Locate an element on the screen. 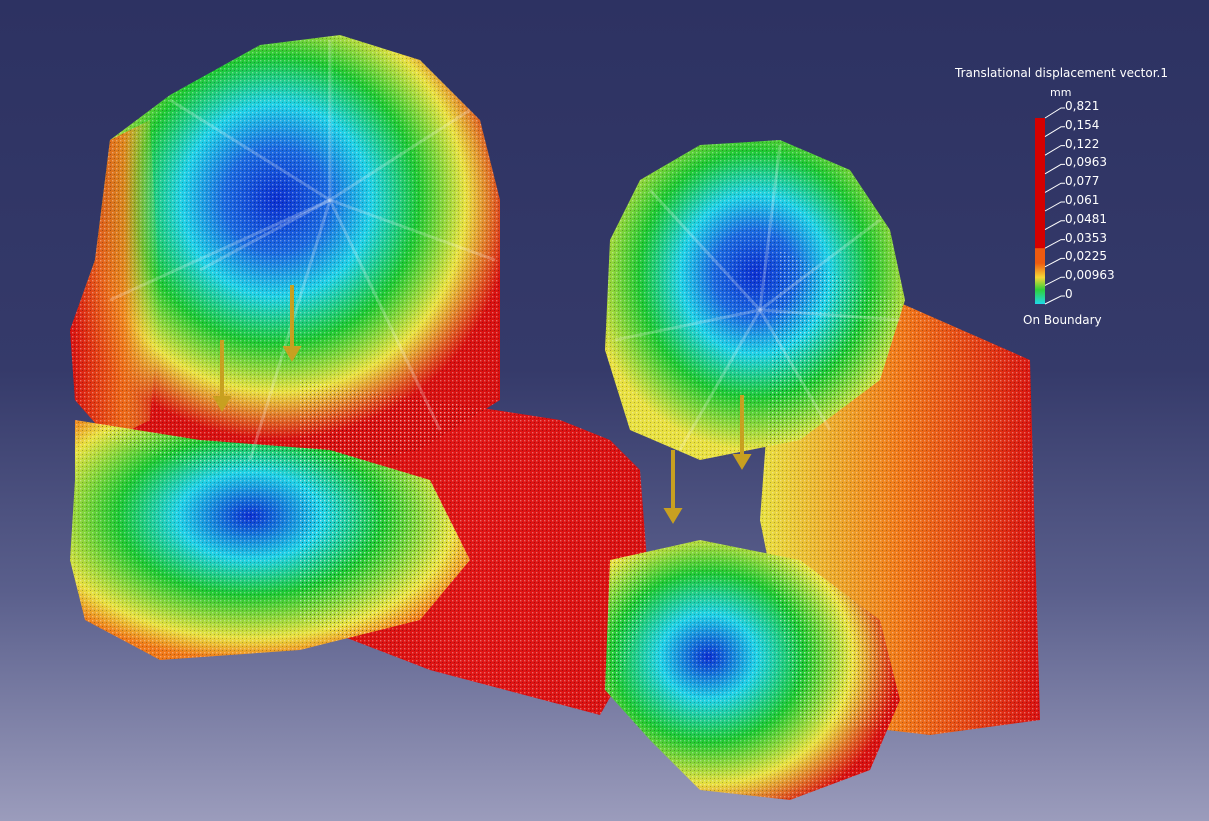  legend-tick-label: 0,821 is located at coordinates (1082, 106).